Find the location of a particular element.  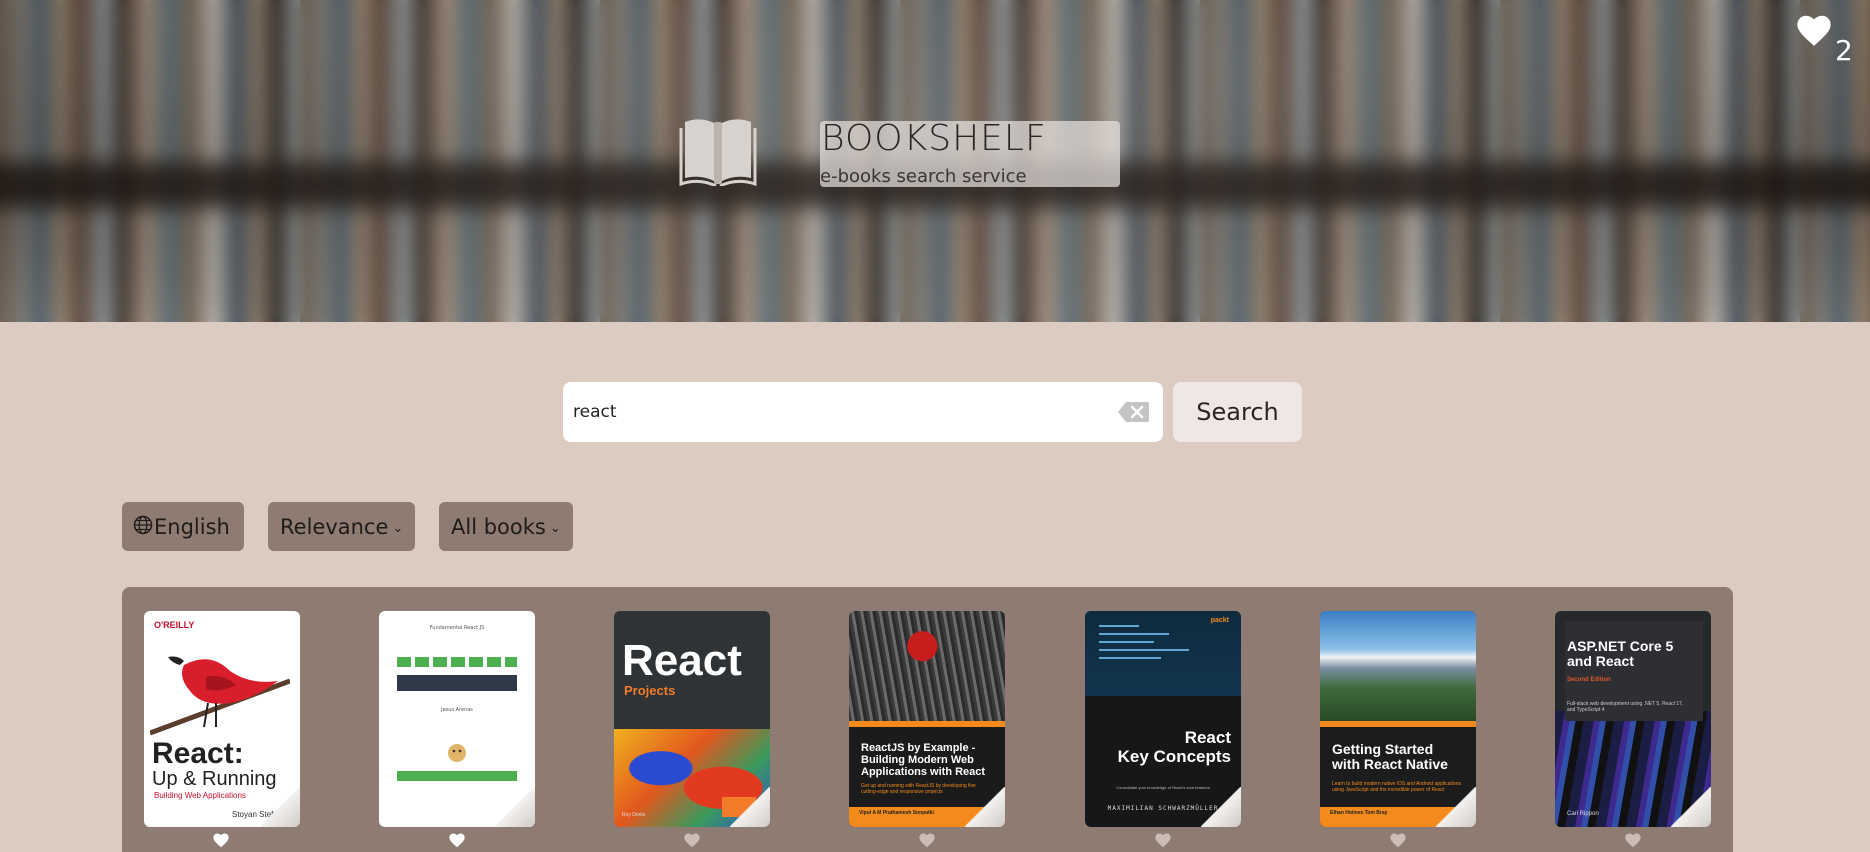

book-author: Ethan Holmes Tom Bray is located at coordinates (1359, 813).